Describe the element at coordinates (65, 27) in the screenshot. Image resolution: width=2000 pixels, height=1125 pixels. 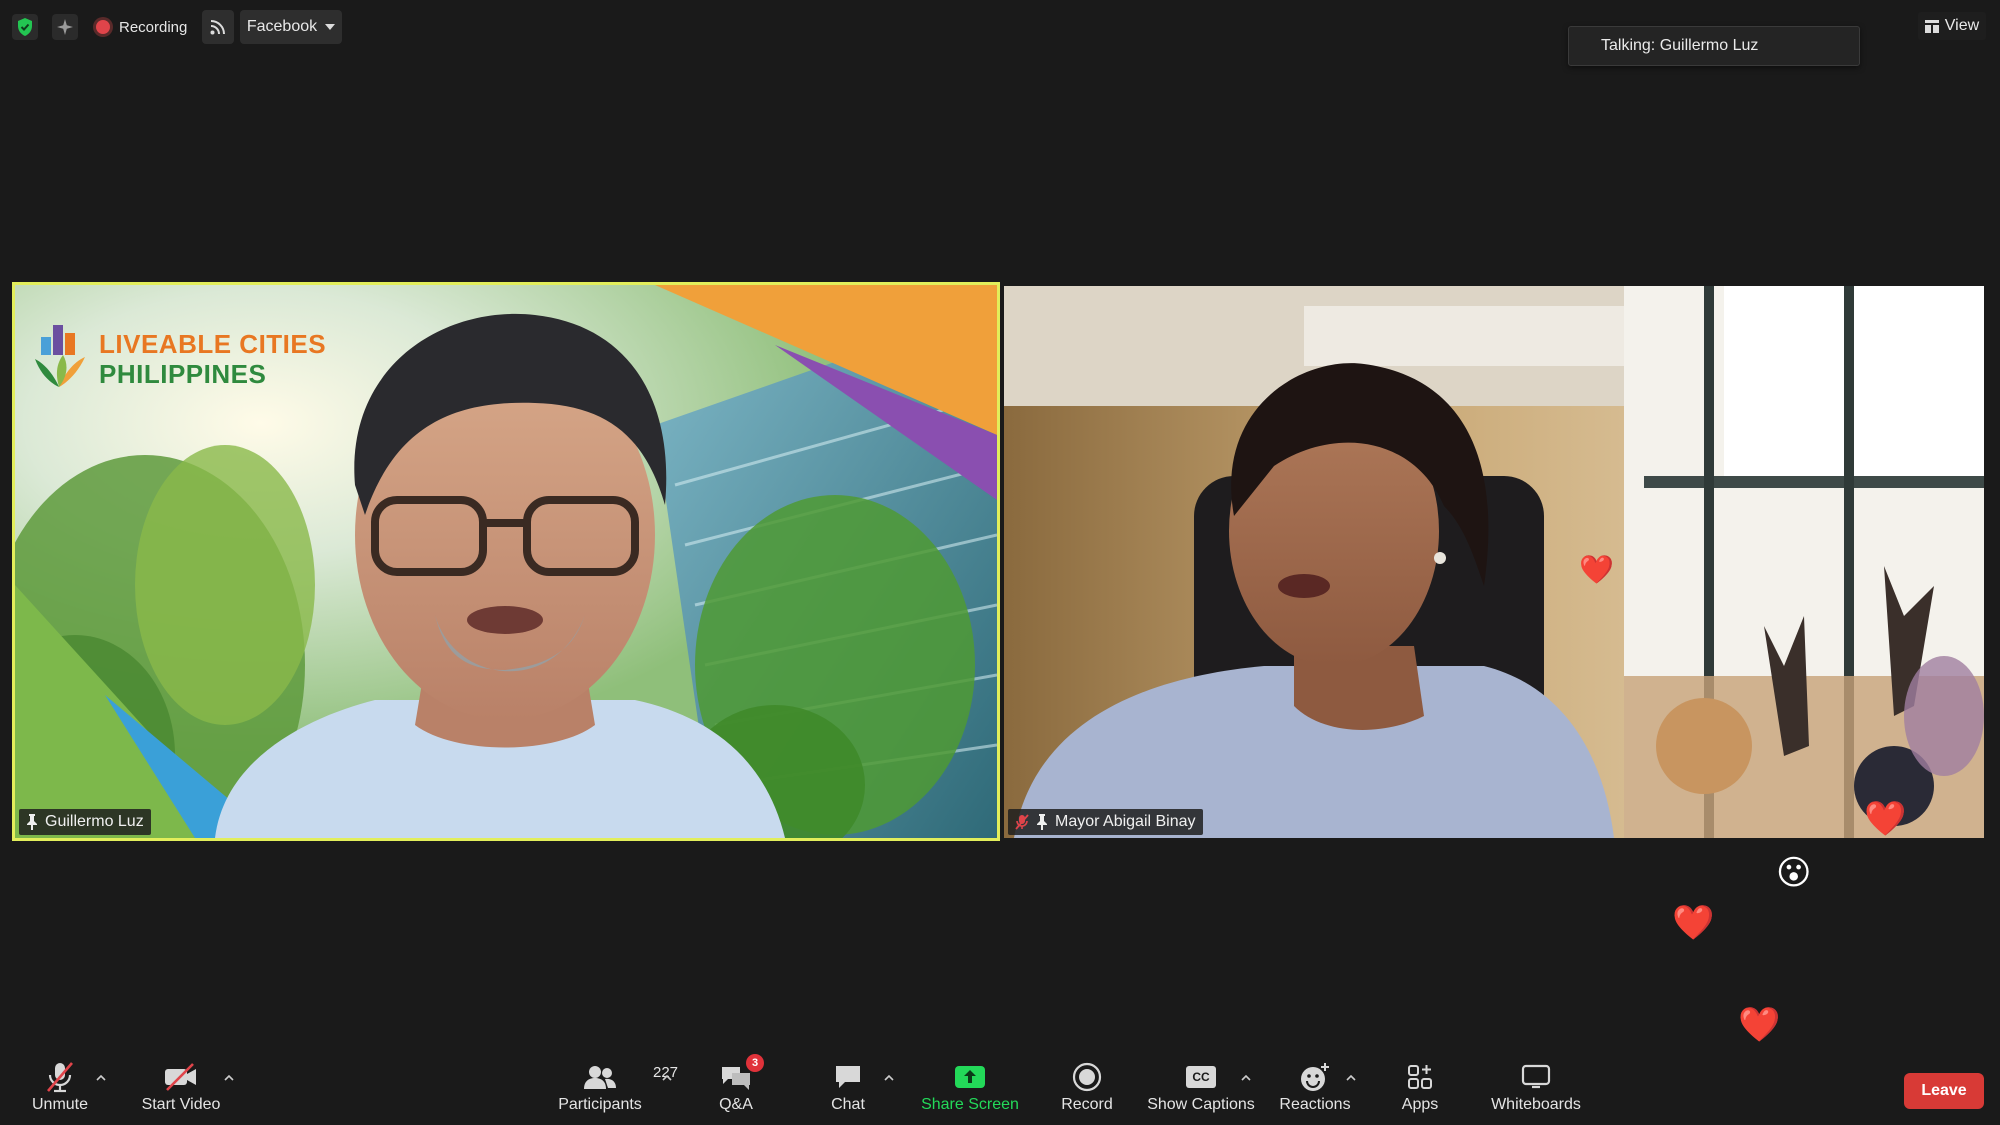
I see `sparkle-icon` at that location.